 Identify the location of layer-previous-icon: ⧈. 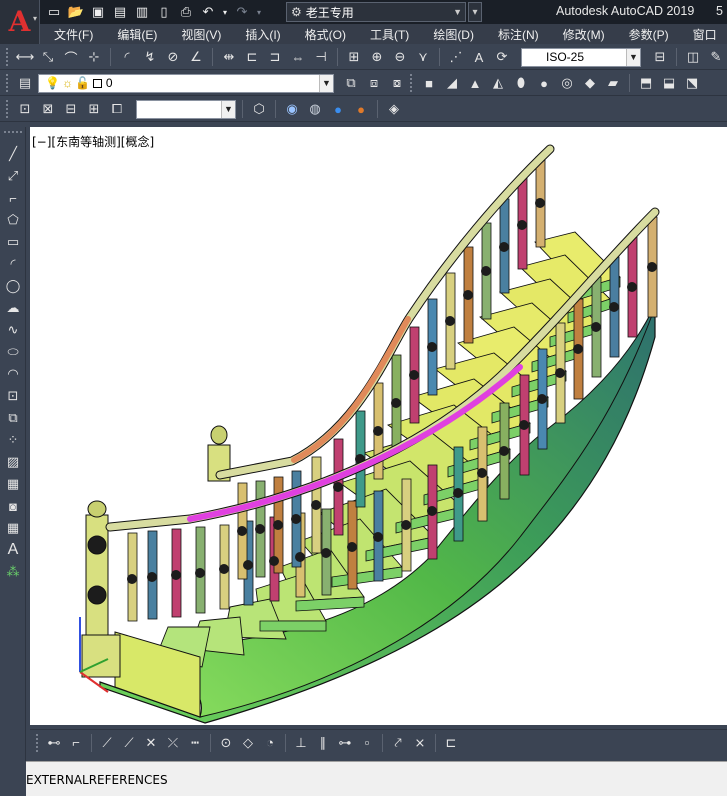
(374, 83).